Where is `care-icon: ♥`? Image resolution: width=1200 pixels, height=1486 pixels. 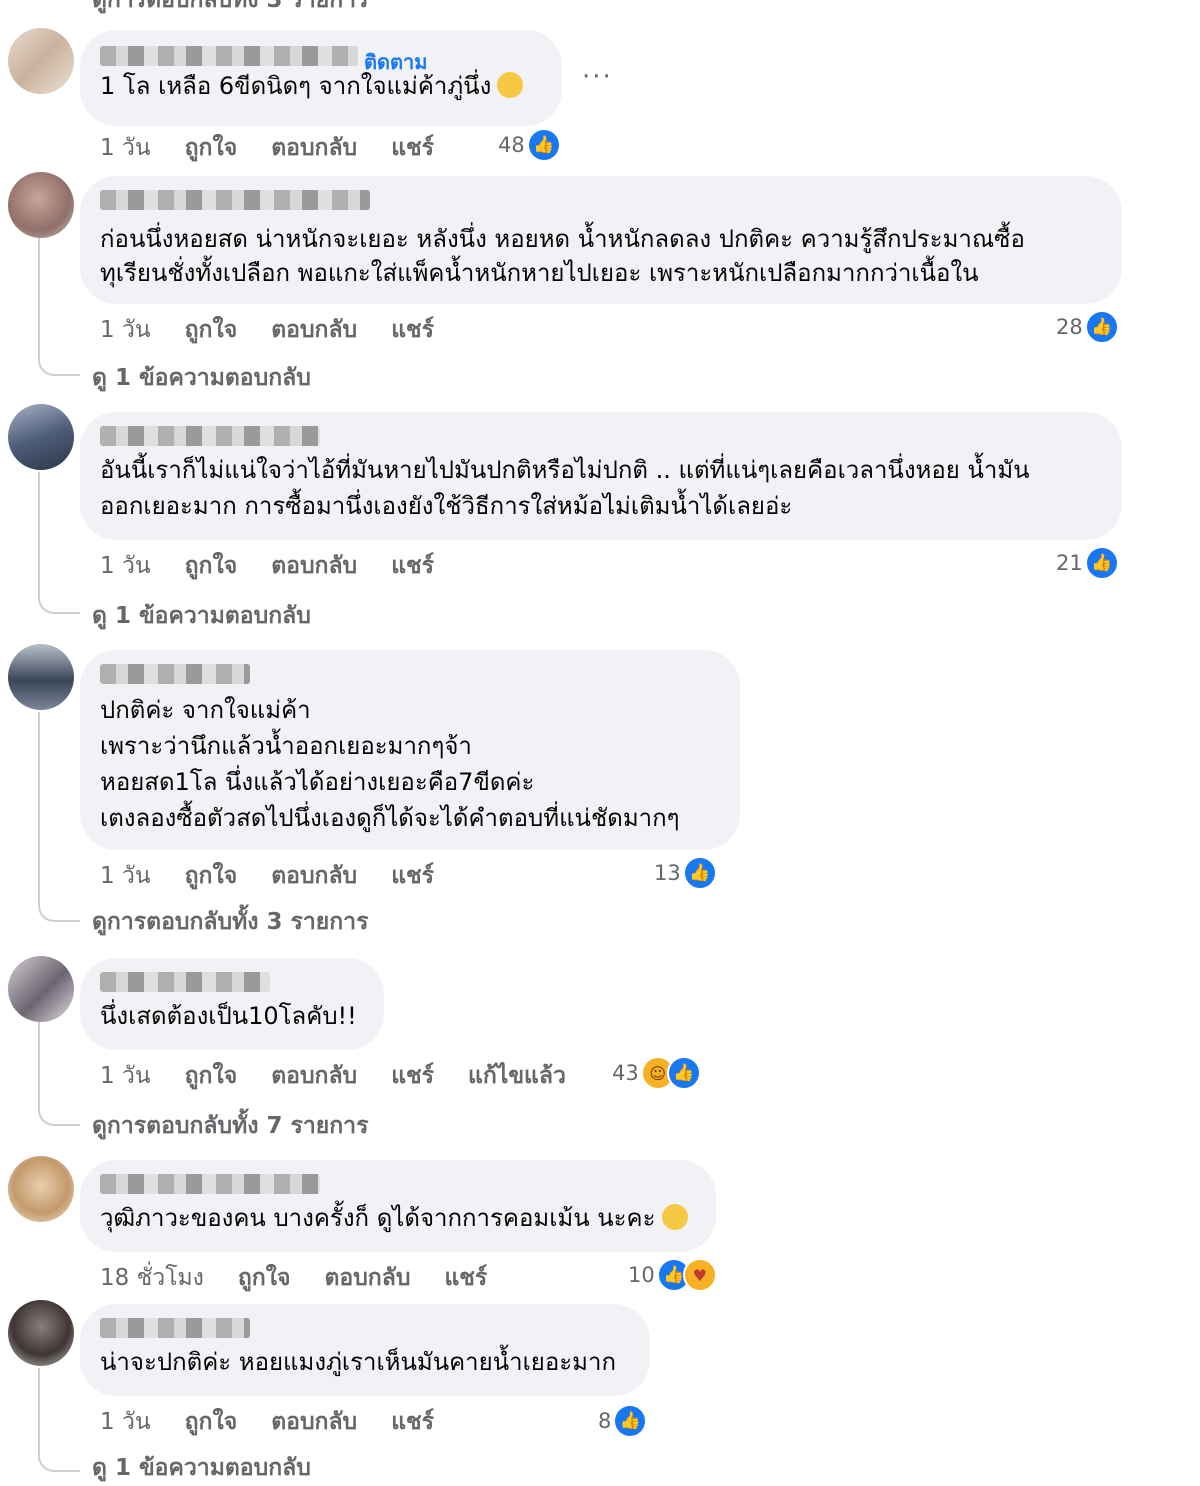 care-icon: ♥ is located at coordinates (699, 1275).